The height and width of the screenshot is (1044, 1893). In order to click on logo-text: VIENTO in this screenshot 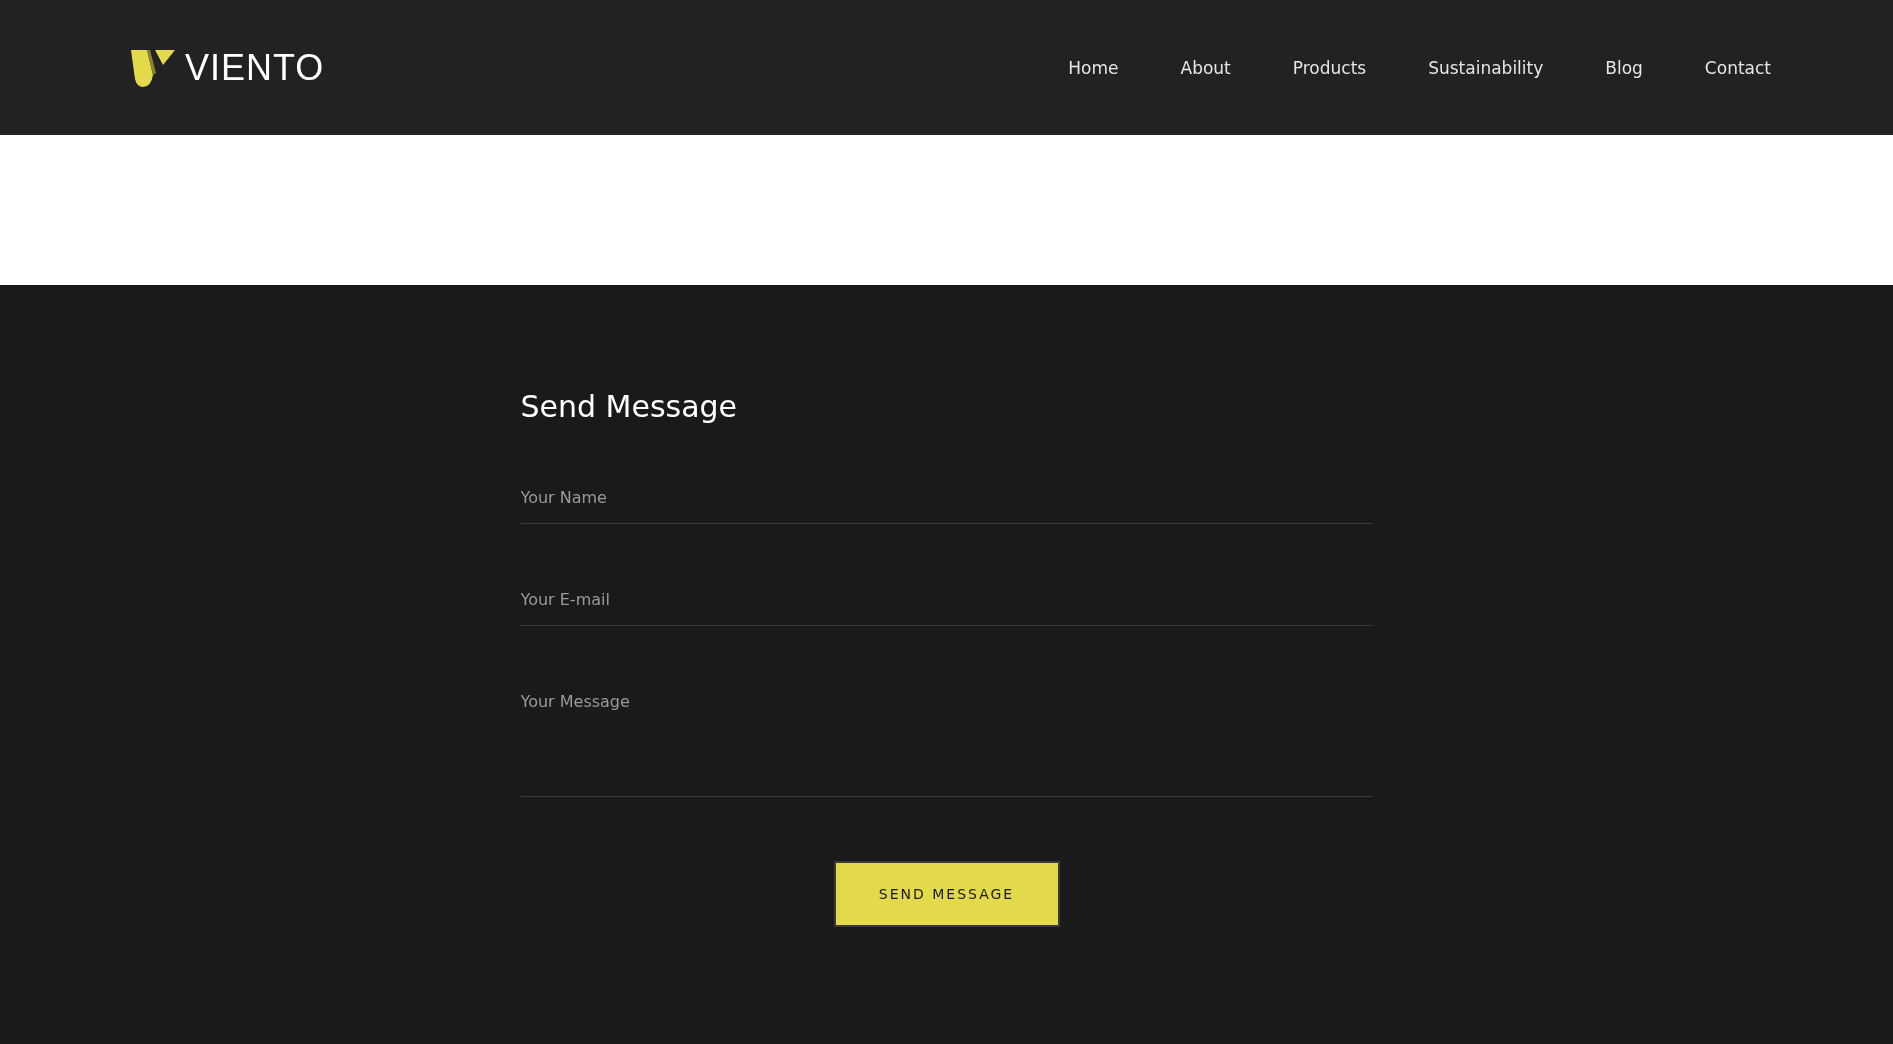, I will do `click(255, 67)`.